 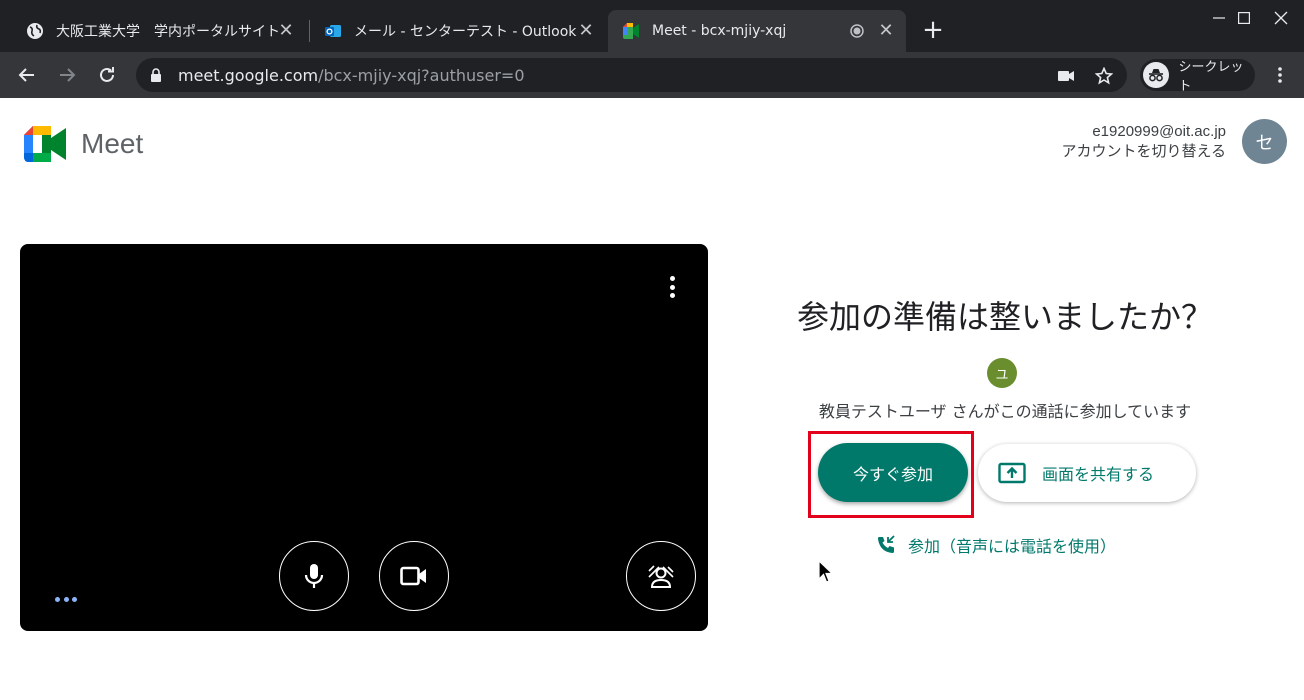 I want to click on meet-icon, so click(x=631, y=31).